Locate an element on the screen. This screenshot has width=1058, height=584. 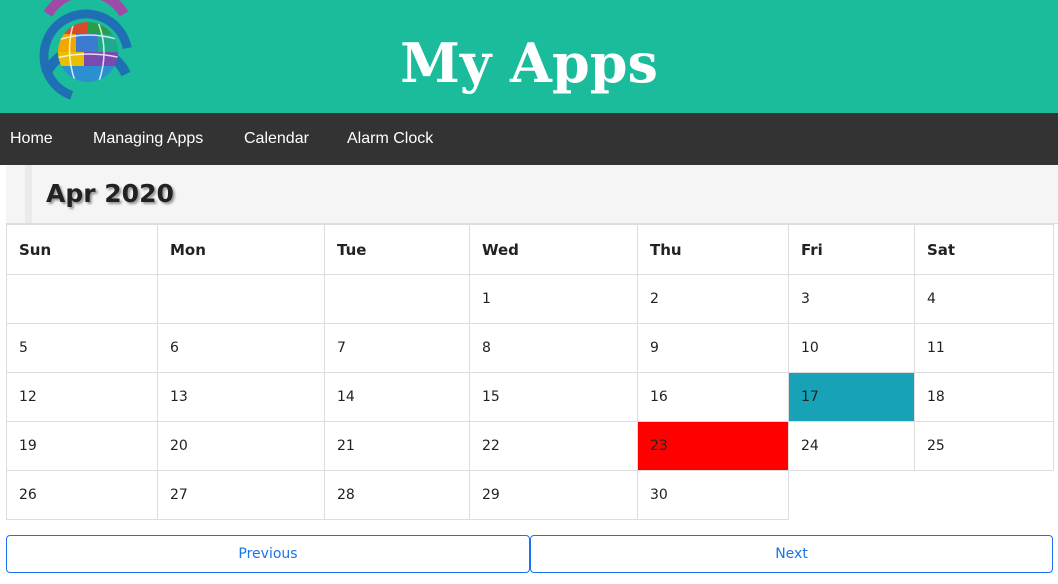
calendar-day-cell: 29 is located at coordinates (553, 495).